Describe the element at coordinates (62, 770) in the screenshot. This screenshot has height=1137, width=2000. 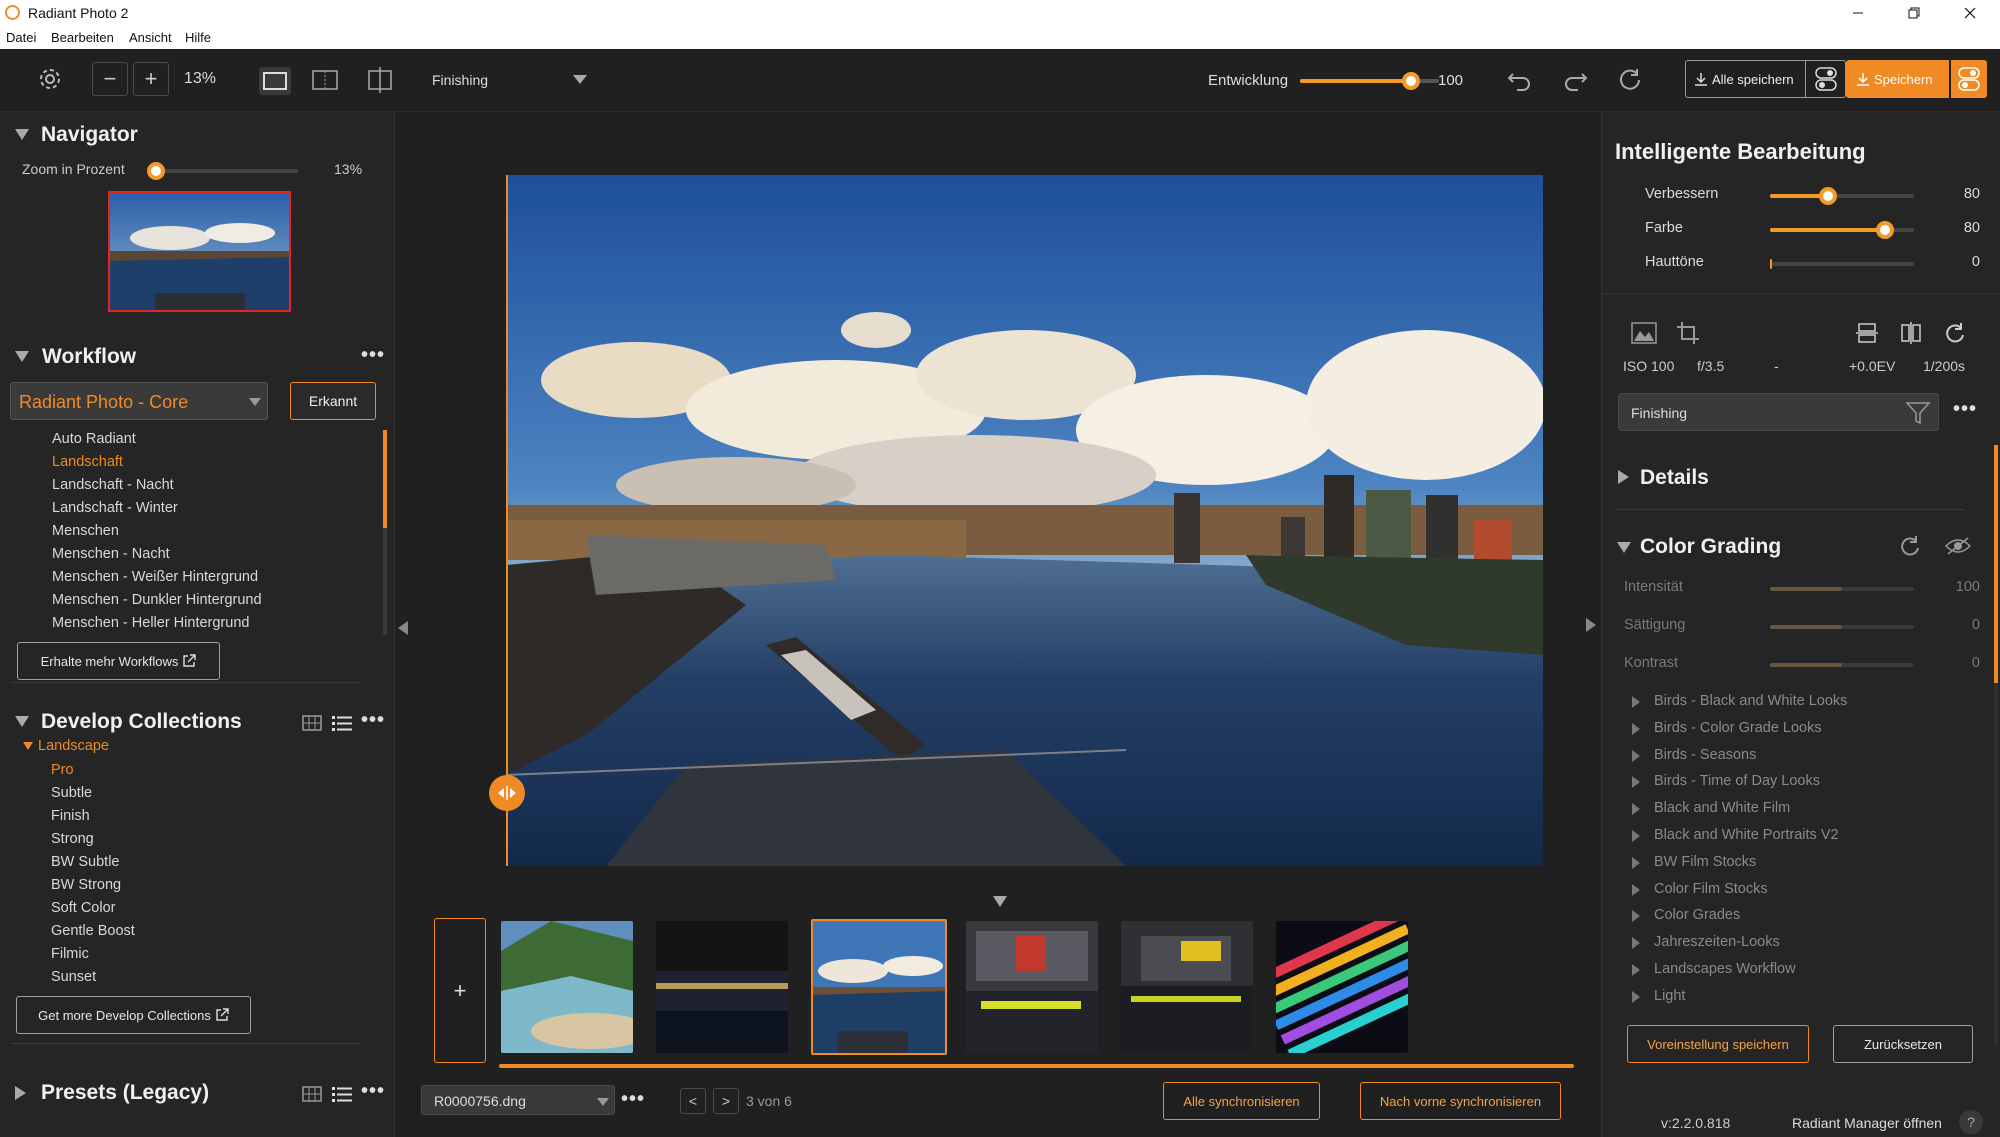
I see `develop-collection-item: Pro` at that location.